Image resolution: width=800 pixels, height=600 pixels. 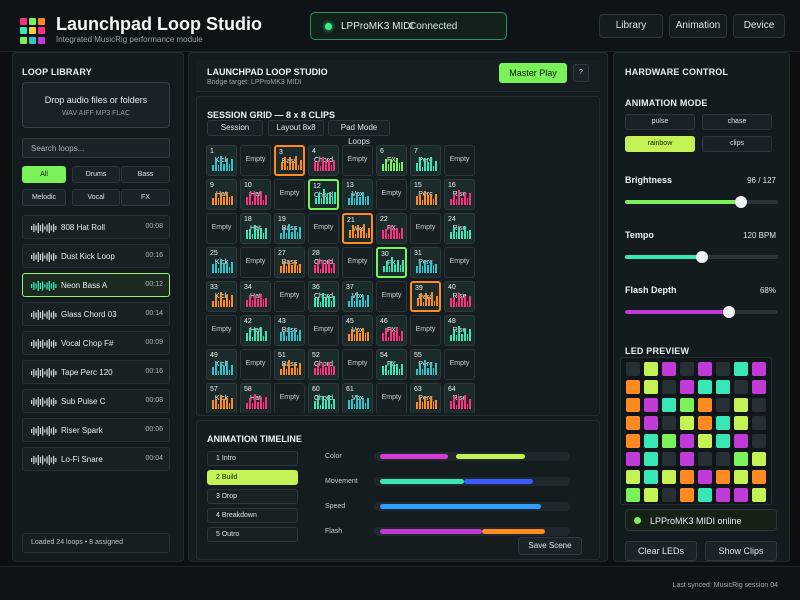 What do you see at coordinates (459, 228) in the screenshot?
I see `pad-clip: 24Rise` at bounding box center [459, 228].